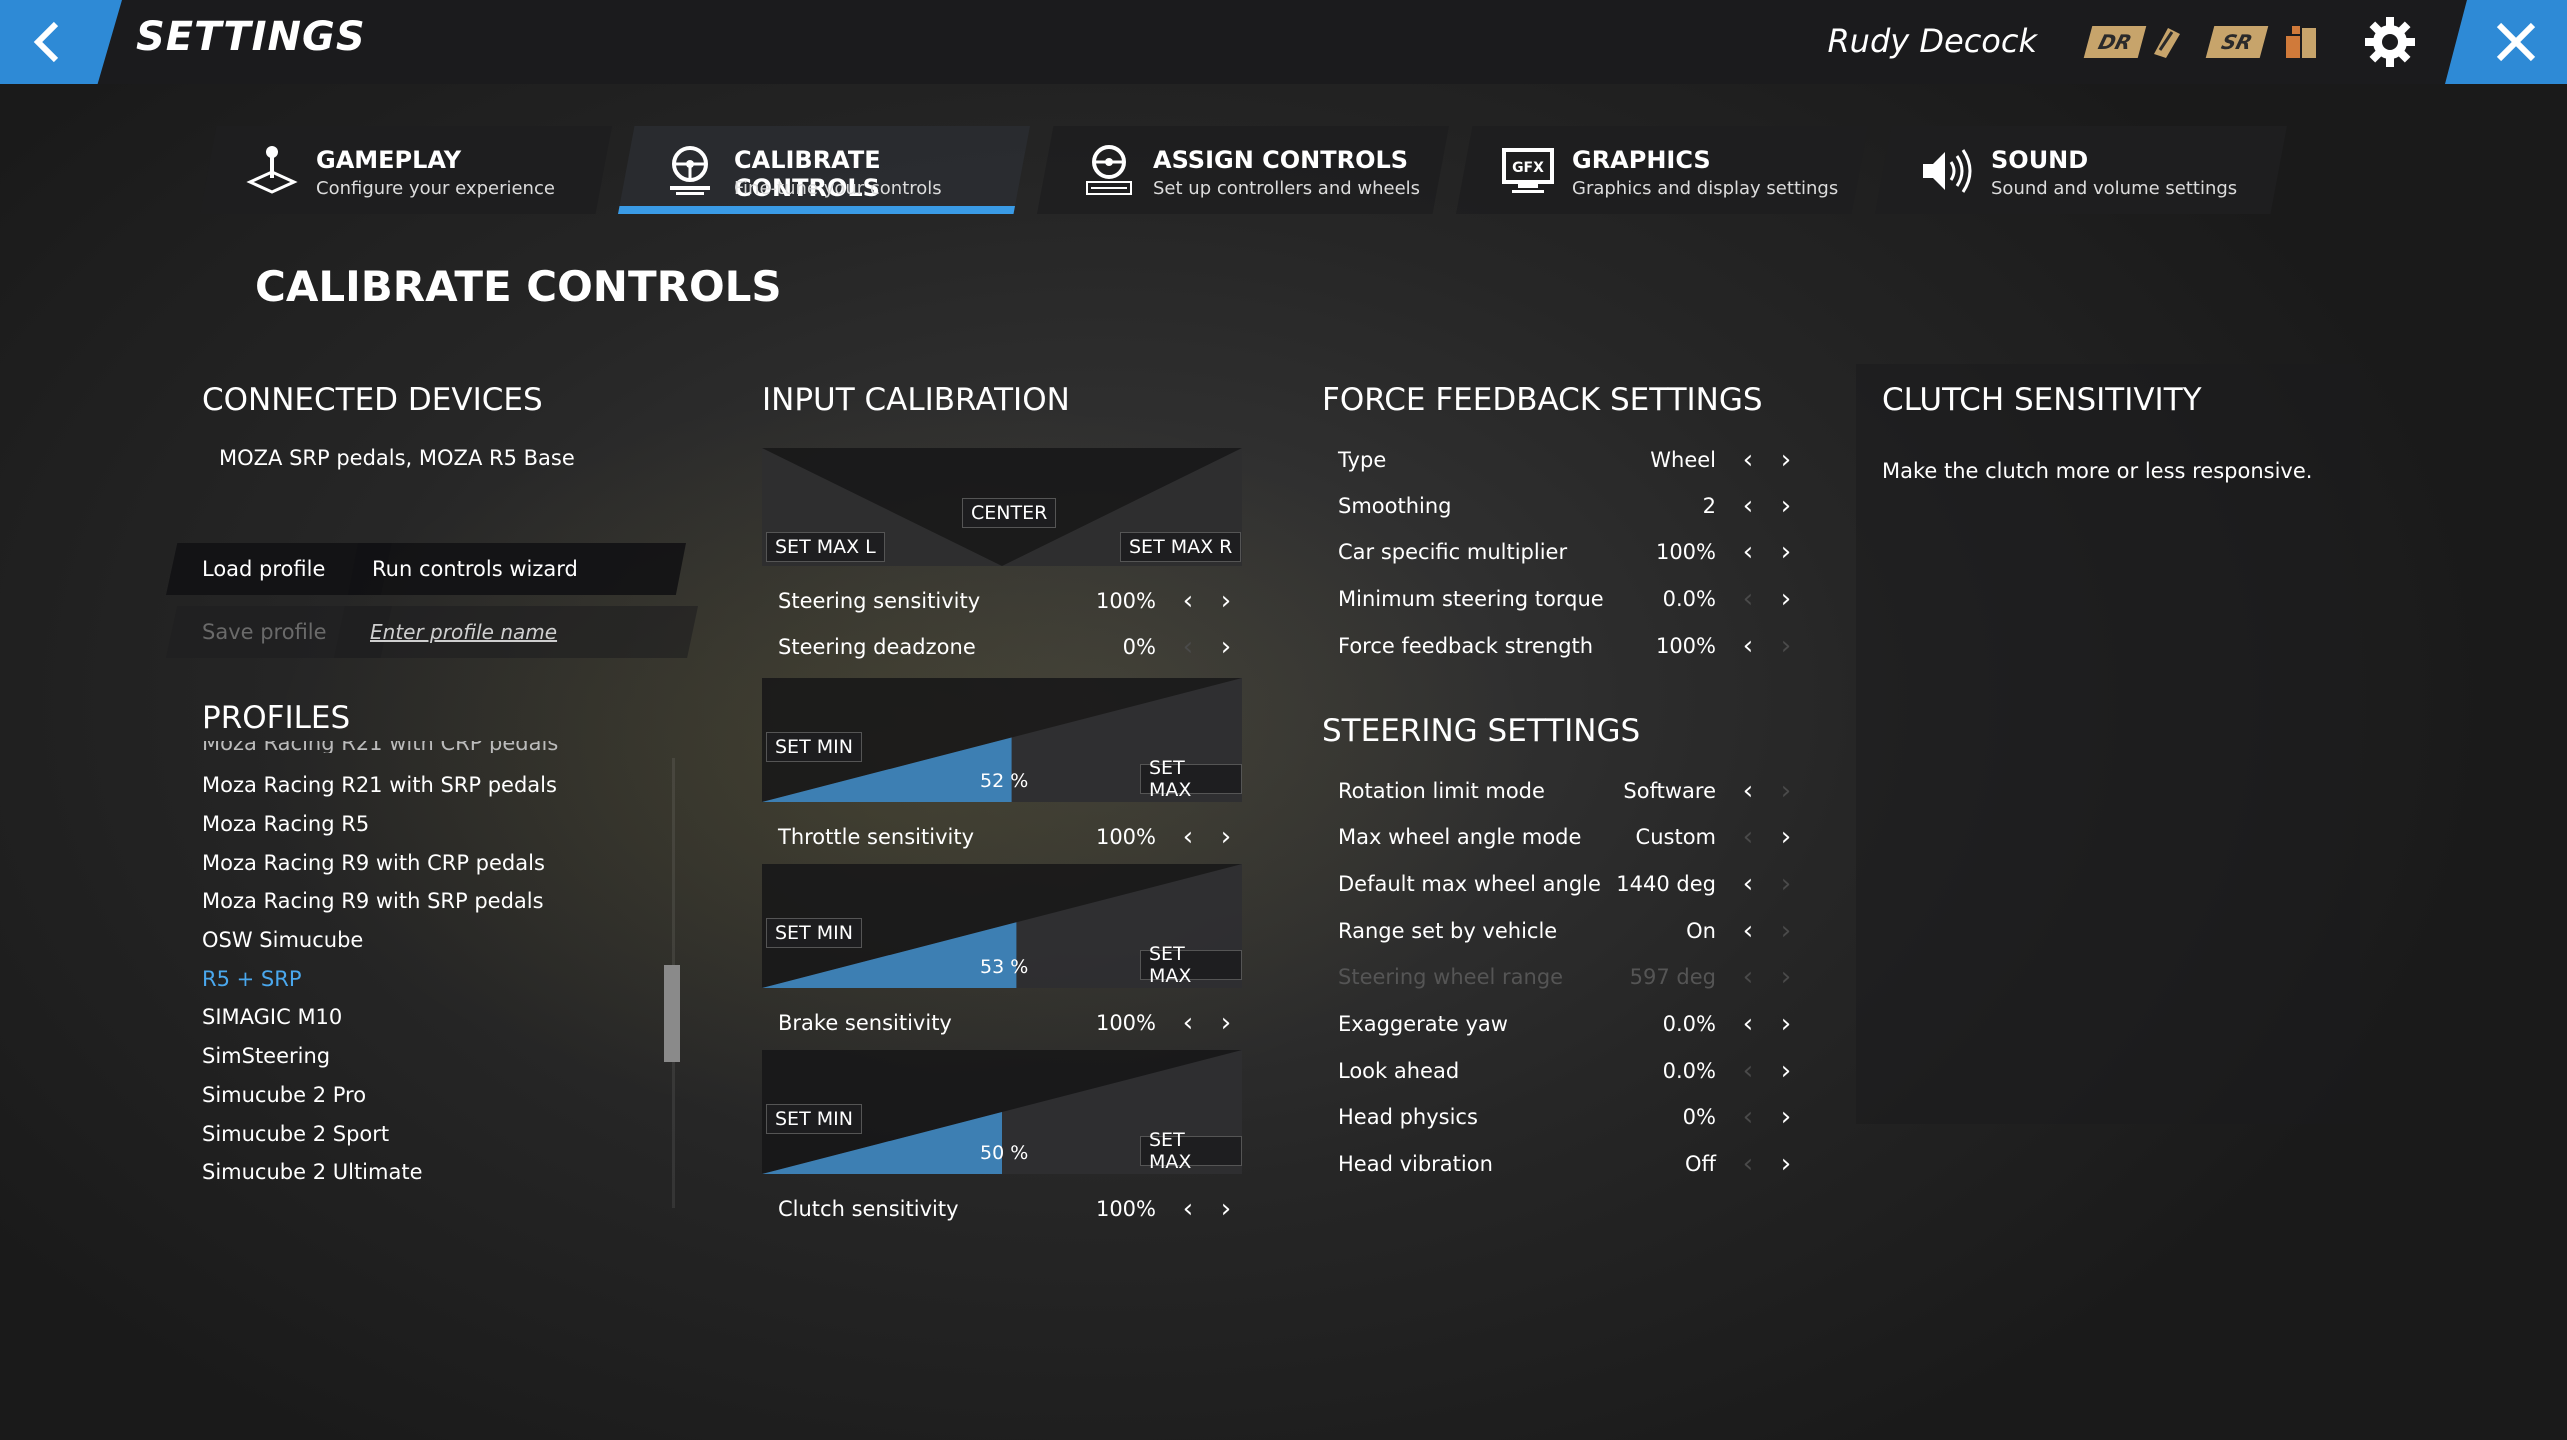 This screenshot has width=2567, height=1440. What do you see at coordinates (1471, 599) in the screenshot?
I see `ffb-row-label: Minimum steering torque` at bounding box center [1471, 599].